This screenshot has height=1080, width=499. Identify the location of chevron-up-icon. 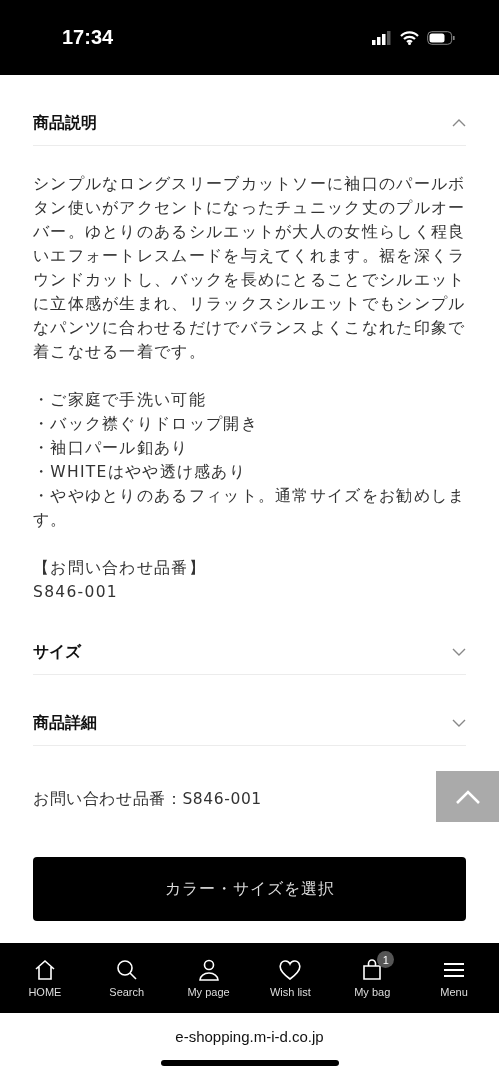
(467, 796).